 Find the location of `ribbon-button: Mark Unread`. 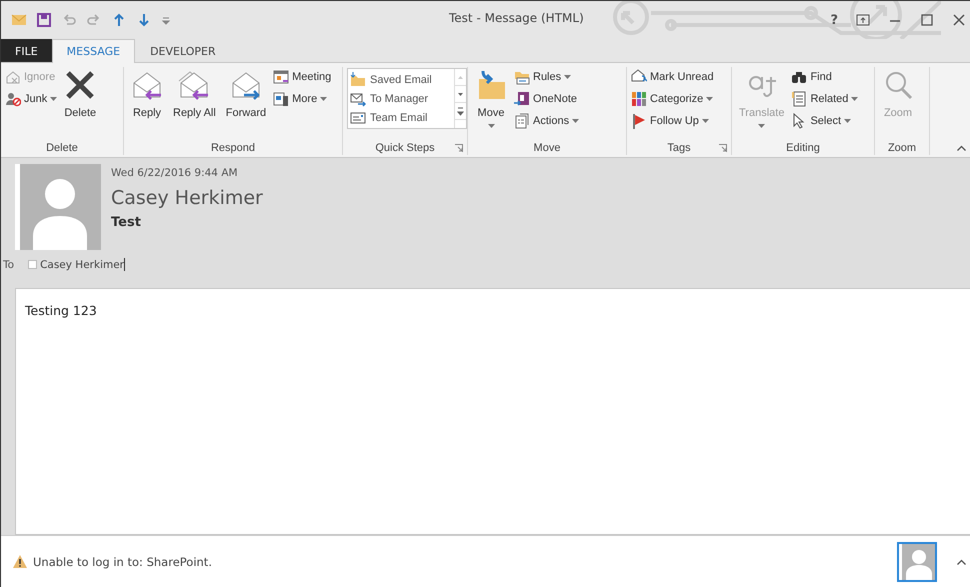

ribbon-button: Mark Unread is located at coordinates (672, 77).